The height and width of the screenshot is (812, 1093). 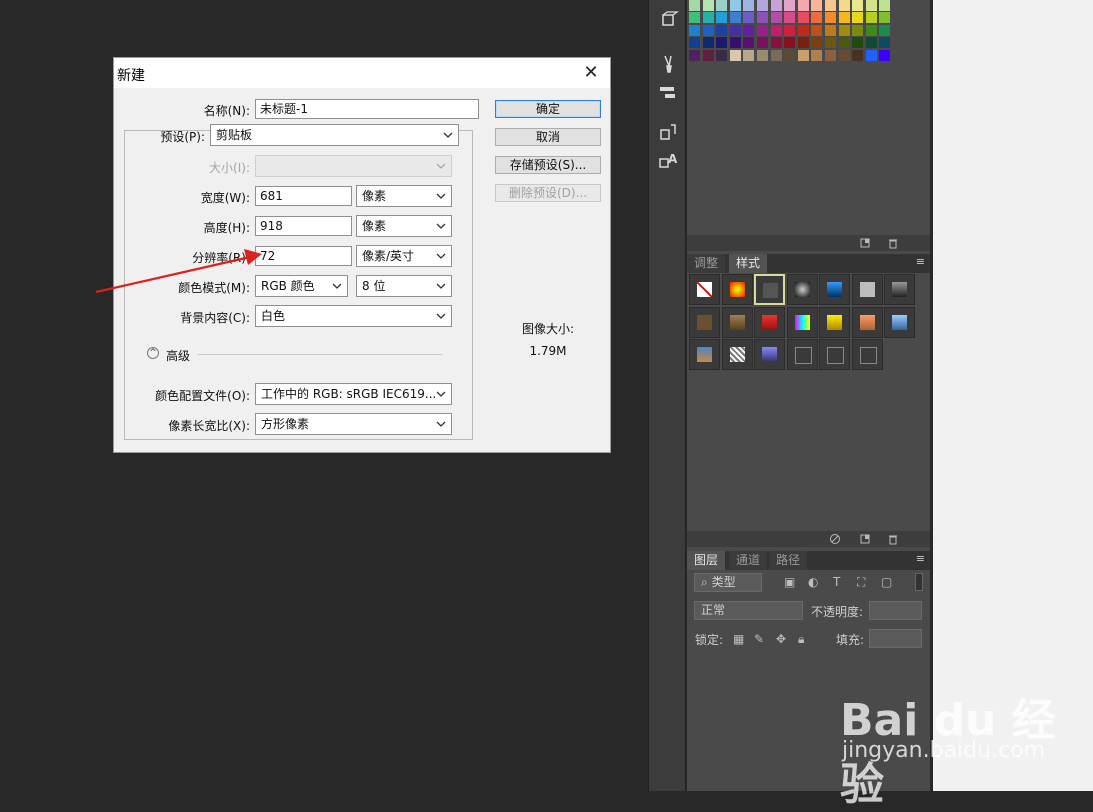 I want to click on cancel-button: 取消, so click(x=548, y=137).